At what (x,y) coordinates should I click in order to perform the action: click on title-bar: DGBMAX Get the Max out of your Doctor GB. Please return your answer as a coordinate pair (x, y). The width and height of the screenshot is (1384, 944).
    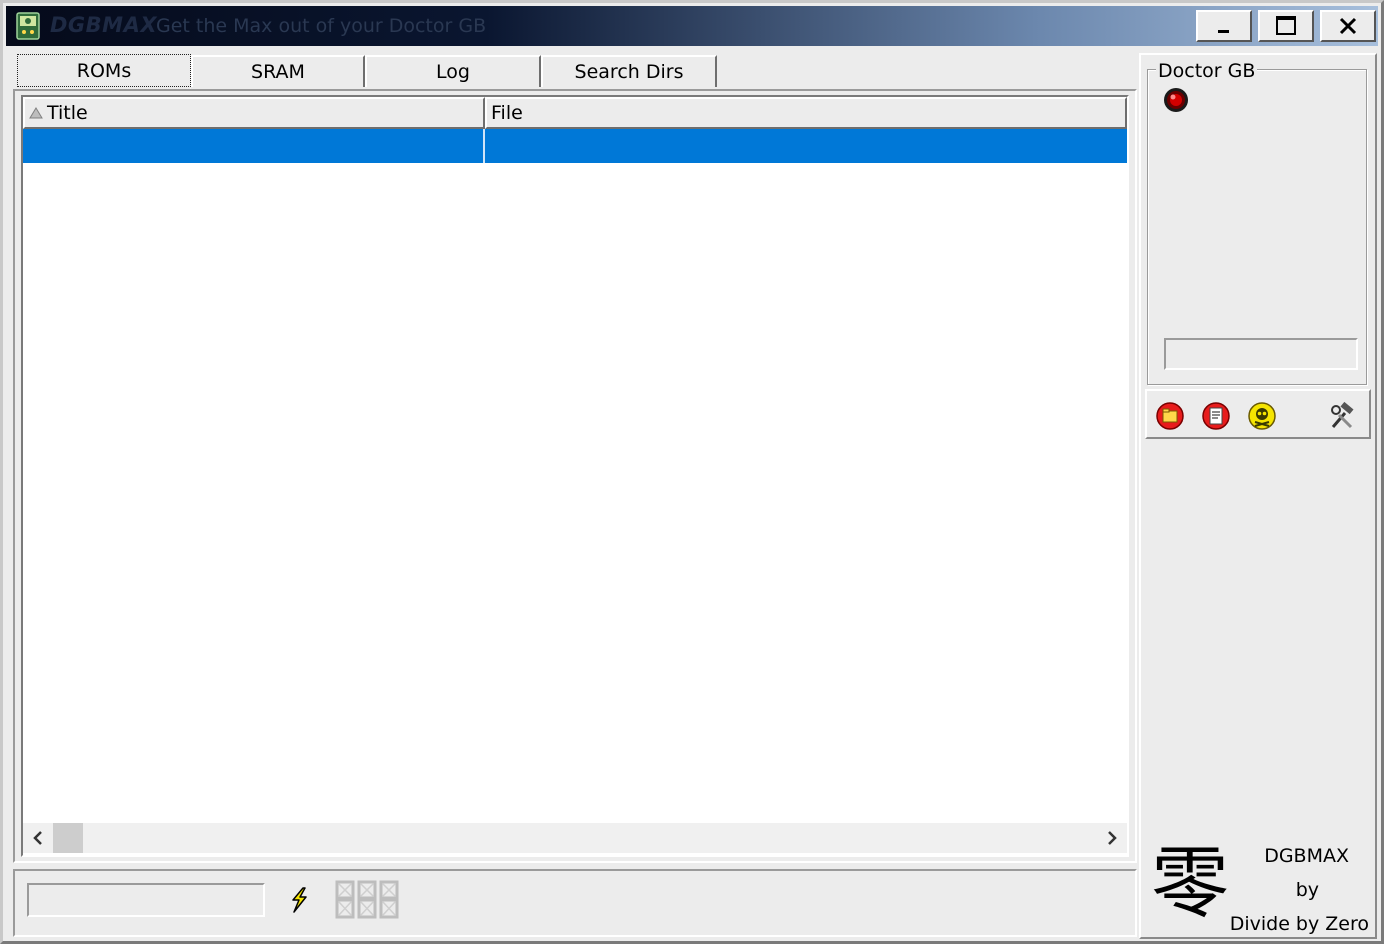
    Looking at the image, I should click on (692, 26).